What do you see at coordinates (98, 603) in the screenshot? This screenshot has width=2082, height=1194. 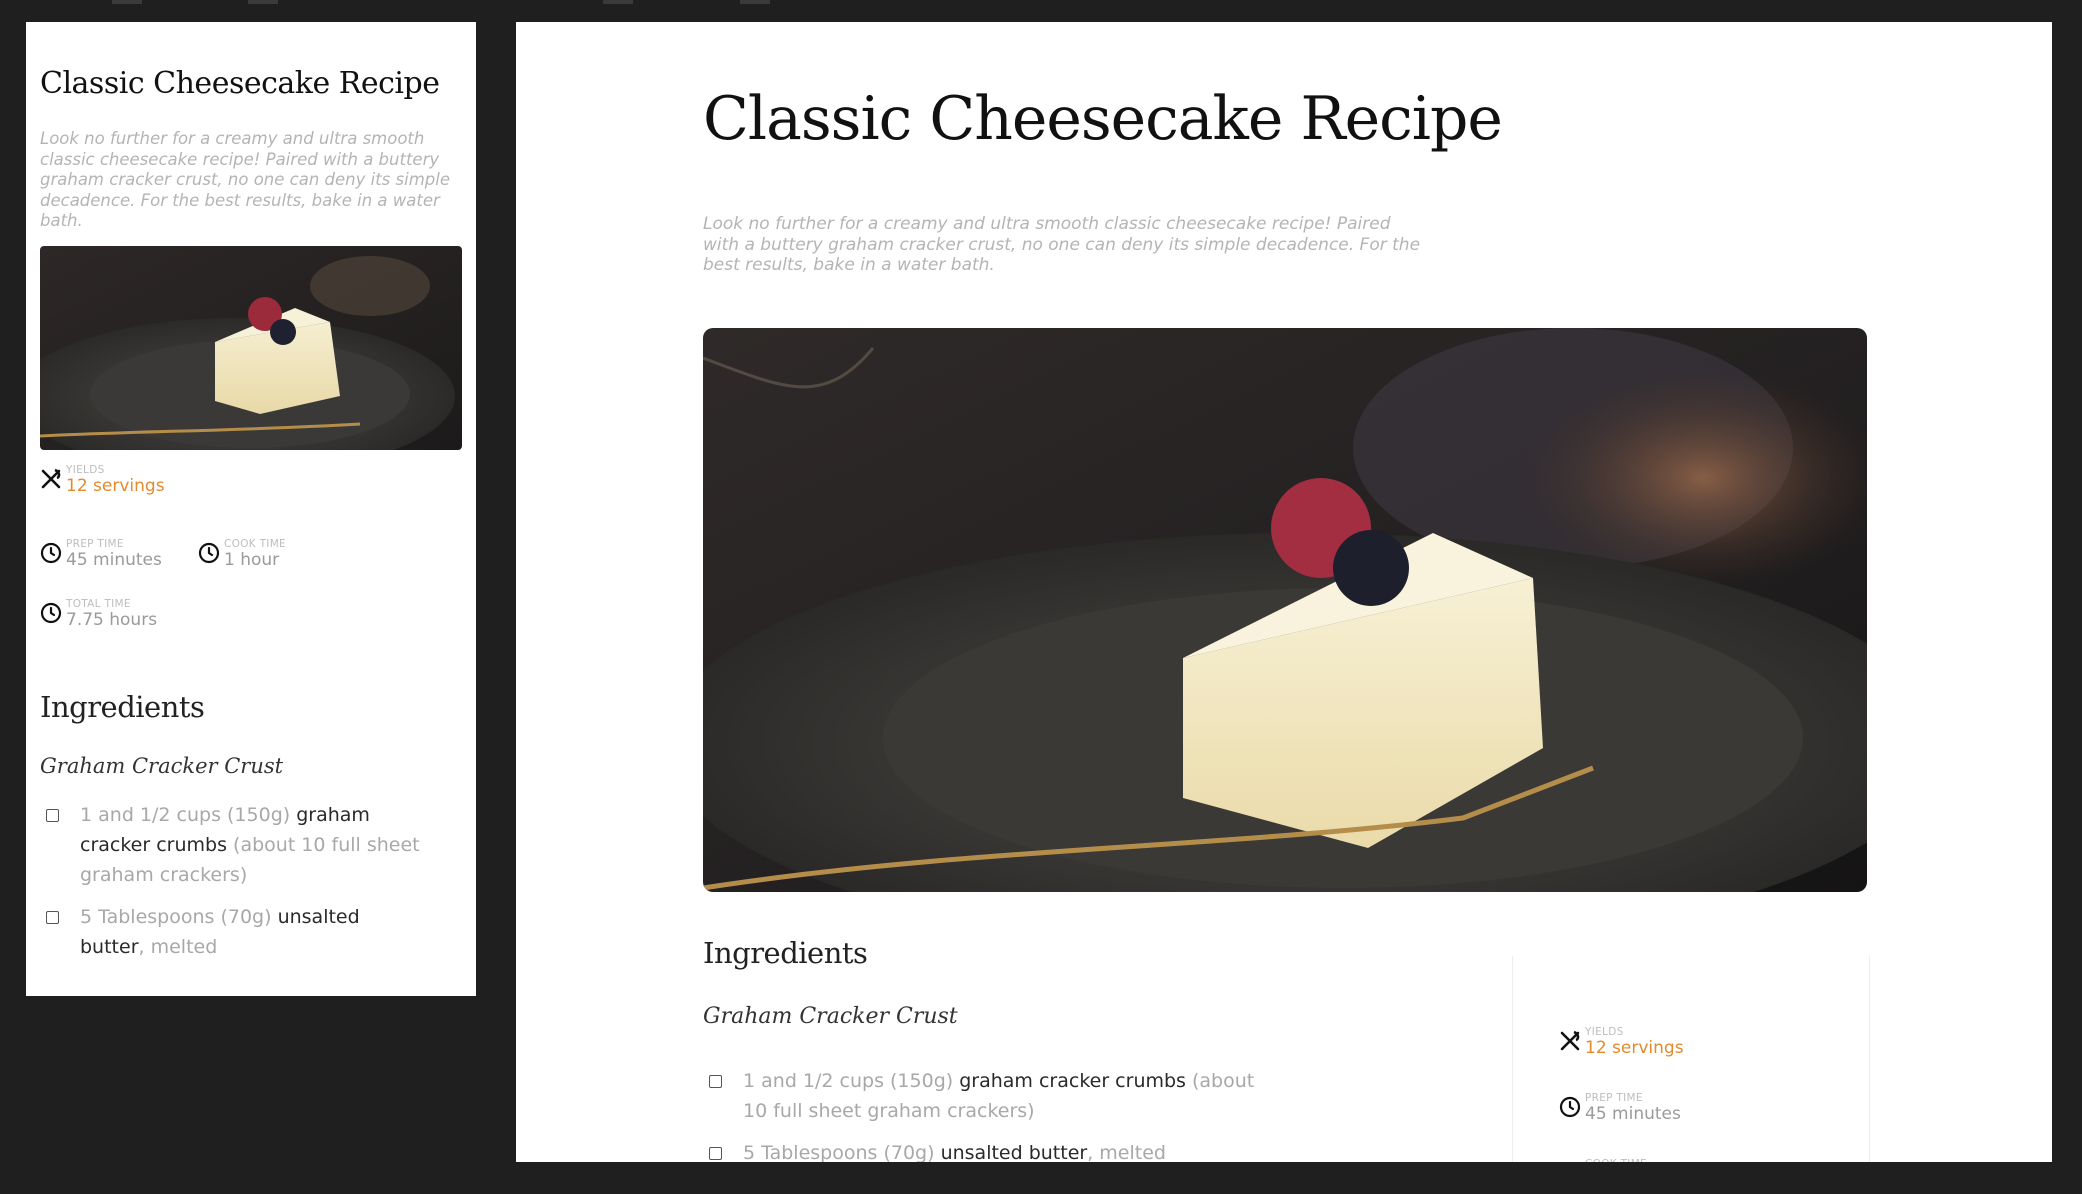 I see `total-time-label: TOTAL TIME` at bounding box center [98, 603].